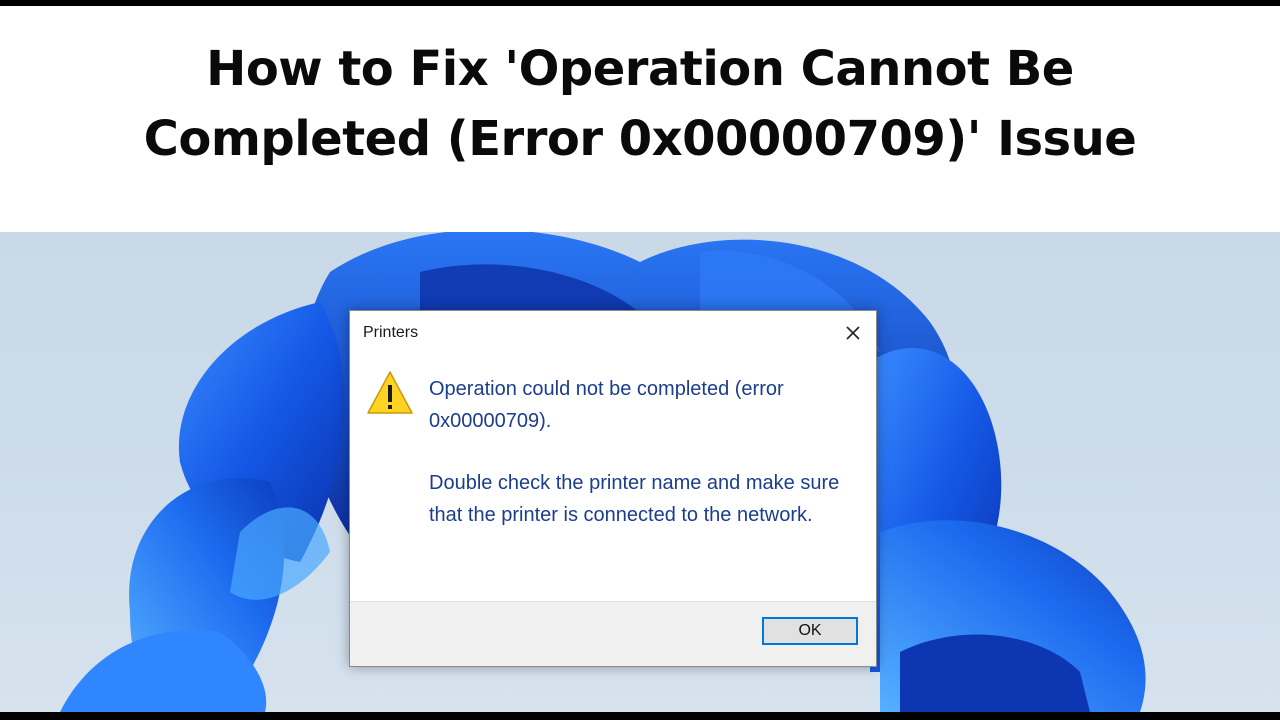  I want to click on headline-line-1: How to Fix 'Operation Cannot Be, so click(640, 69).